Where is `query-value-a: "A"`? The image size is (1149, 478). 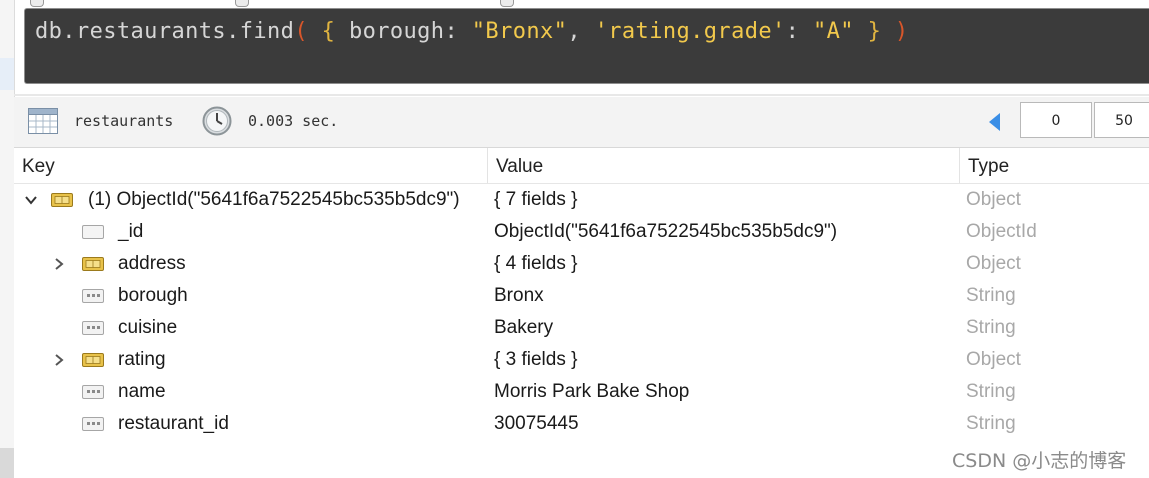 query-value-a: "A" is located at coordinates (833, 31).